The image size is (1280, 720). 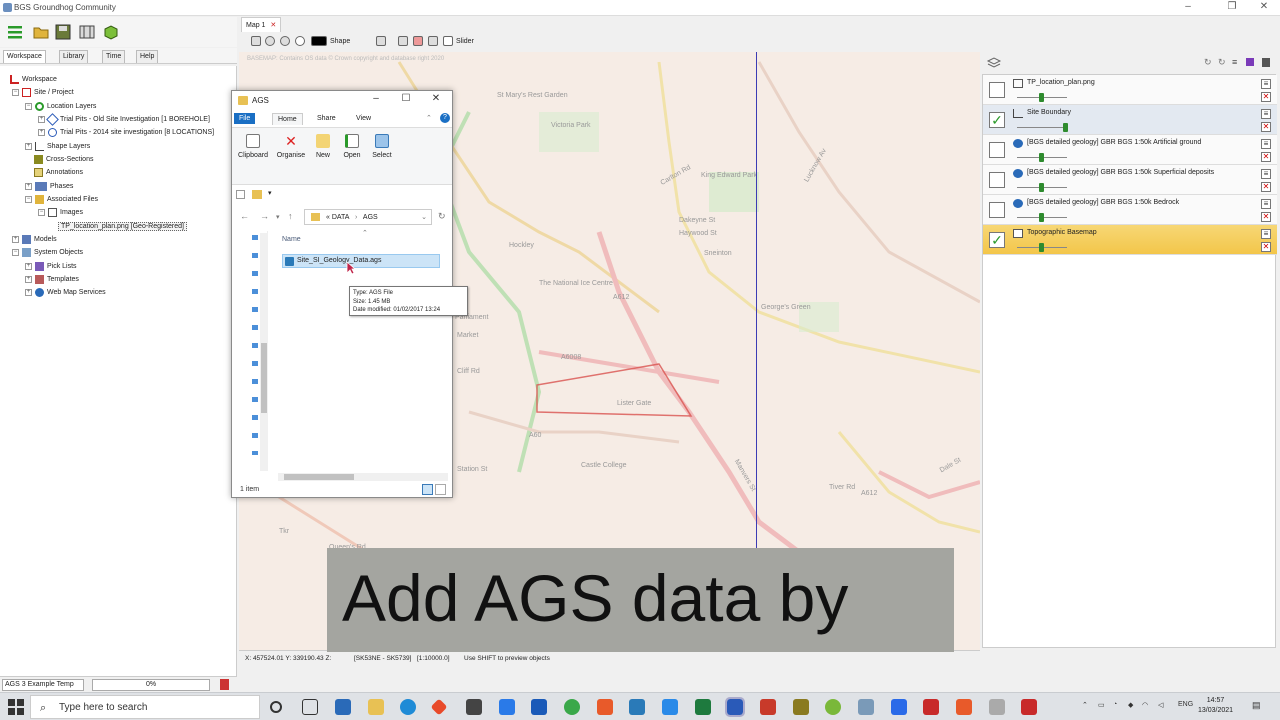 I want to click on open-button: Open, so click(x=352, y=155).